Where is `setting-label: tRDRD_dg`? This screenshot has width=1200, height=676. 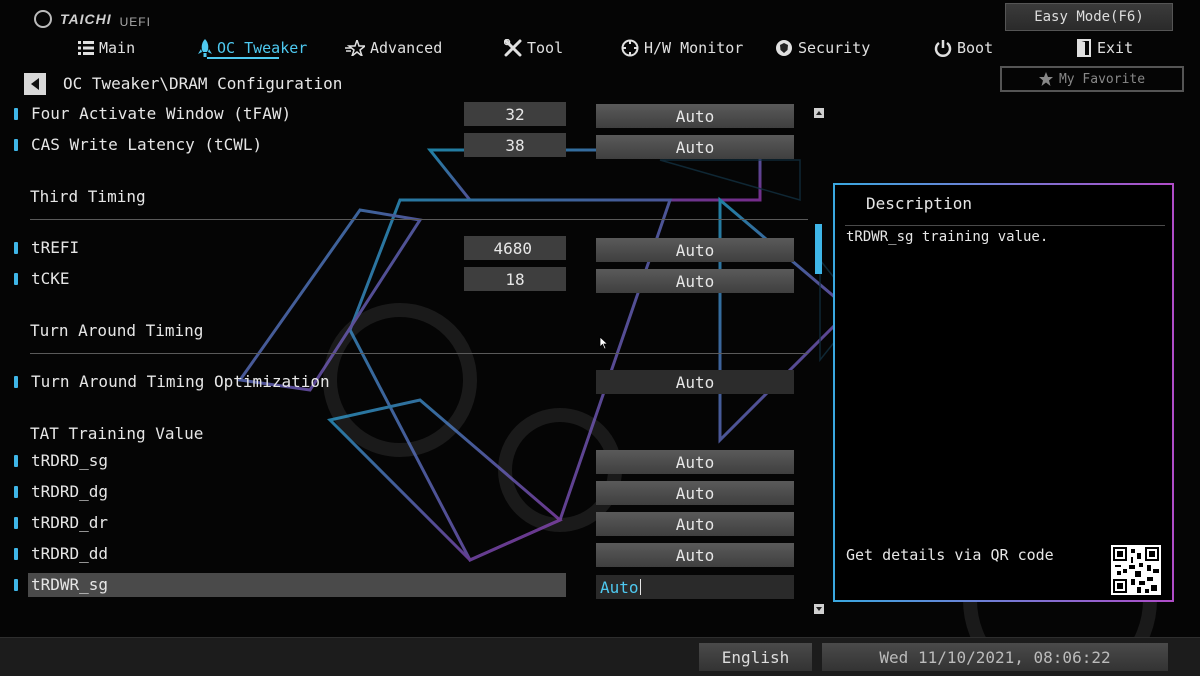 setting-label: tRDRD_dg is located at coordinates (69, 491).